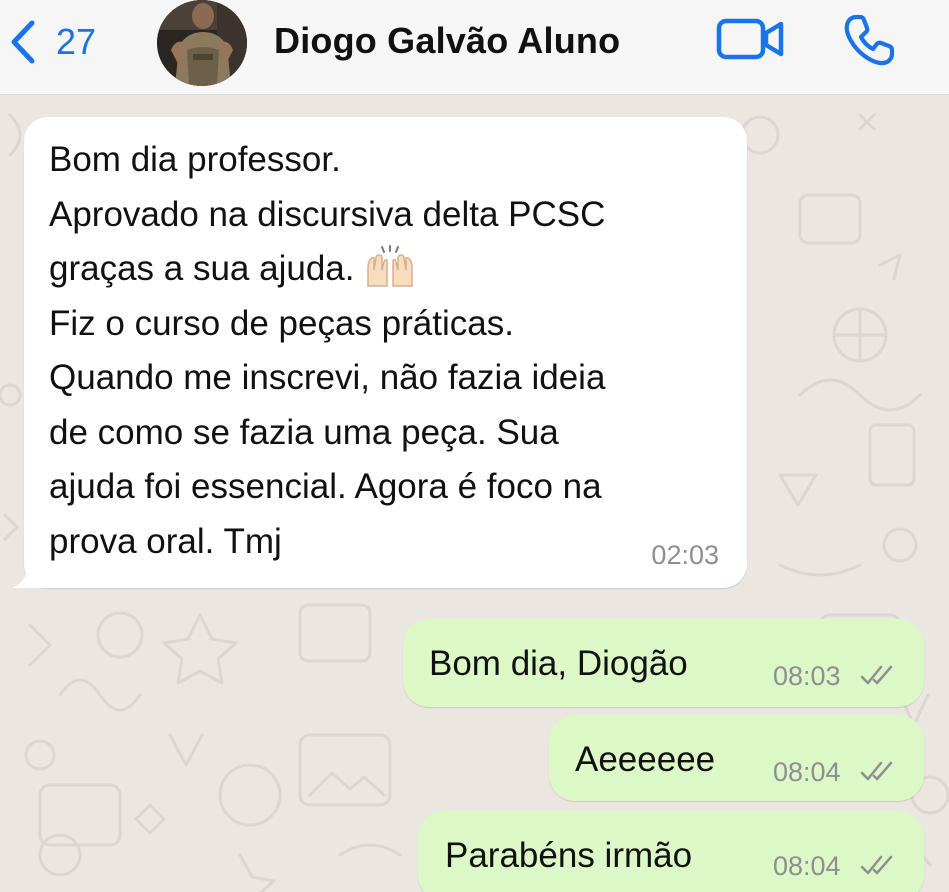  Describe the element at coordinates (645, 759) in the screenshot. I see `message-text: Aeeeeee` at that location.